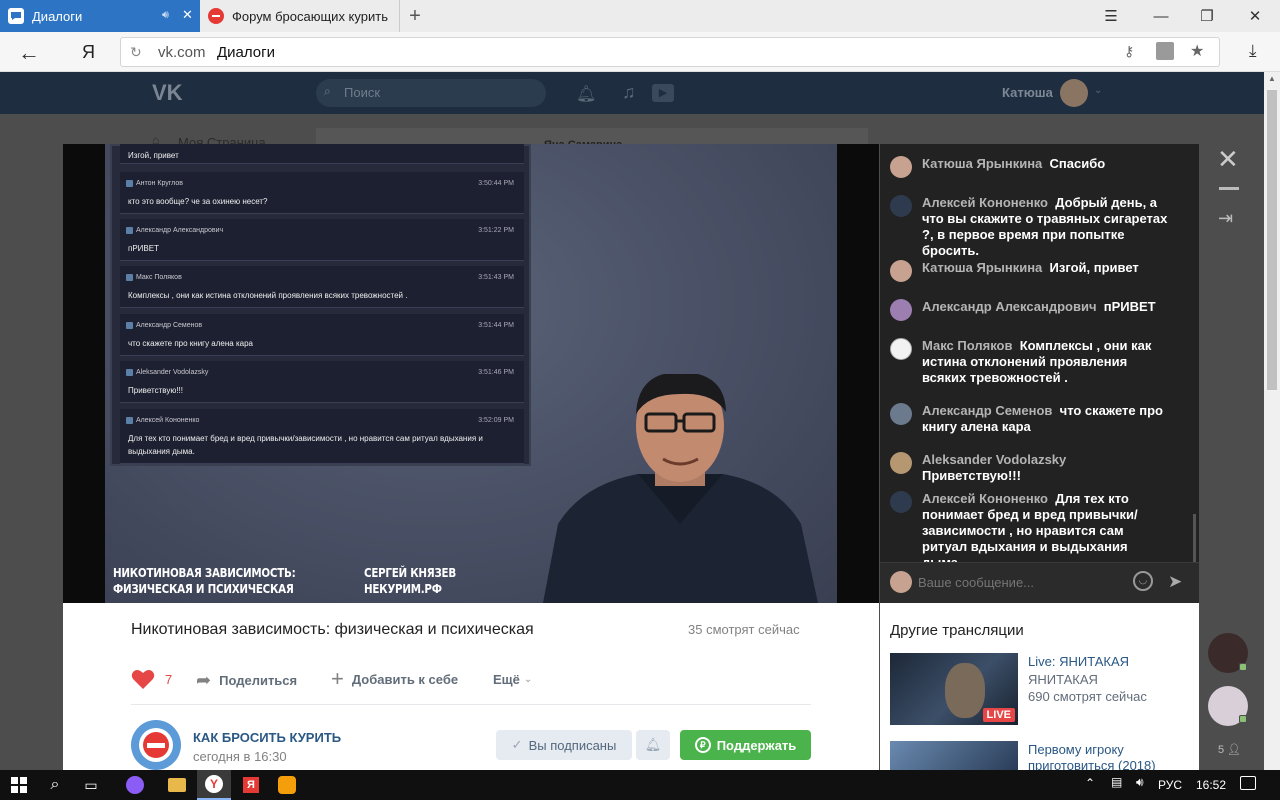  Describe the element at coordinates (967, 345) in the screenshot. I see `chat-author: Макс Поляков` at that location.